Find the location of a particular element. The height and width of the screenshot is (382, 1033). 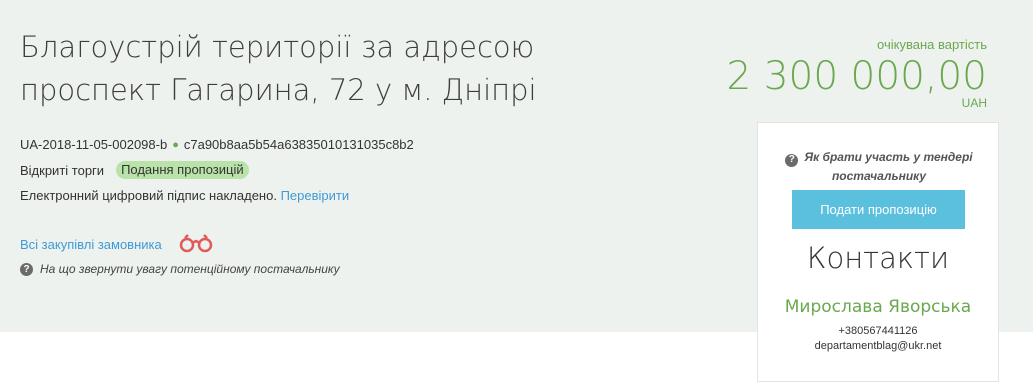

tender-title-line1: Благоустрій території за адресою is located at coordinates (277, 47).